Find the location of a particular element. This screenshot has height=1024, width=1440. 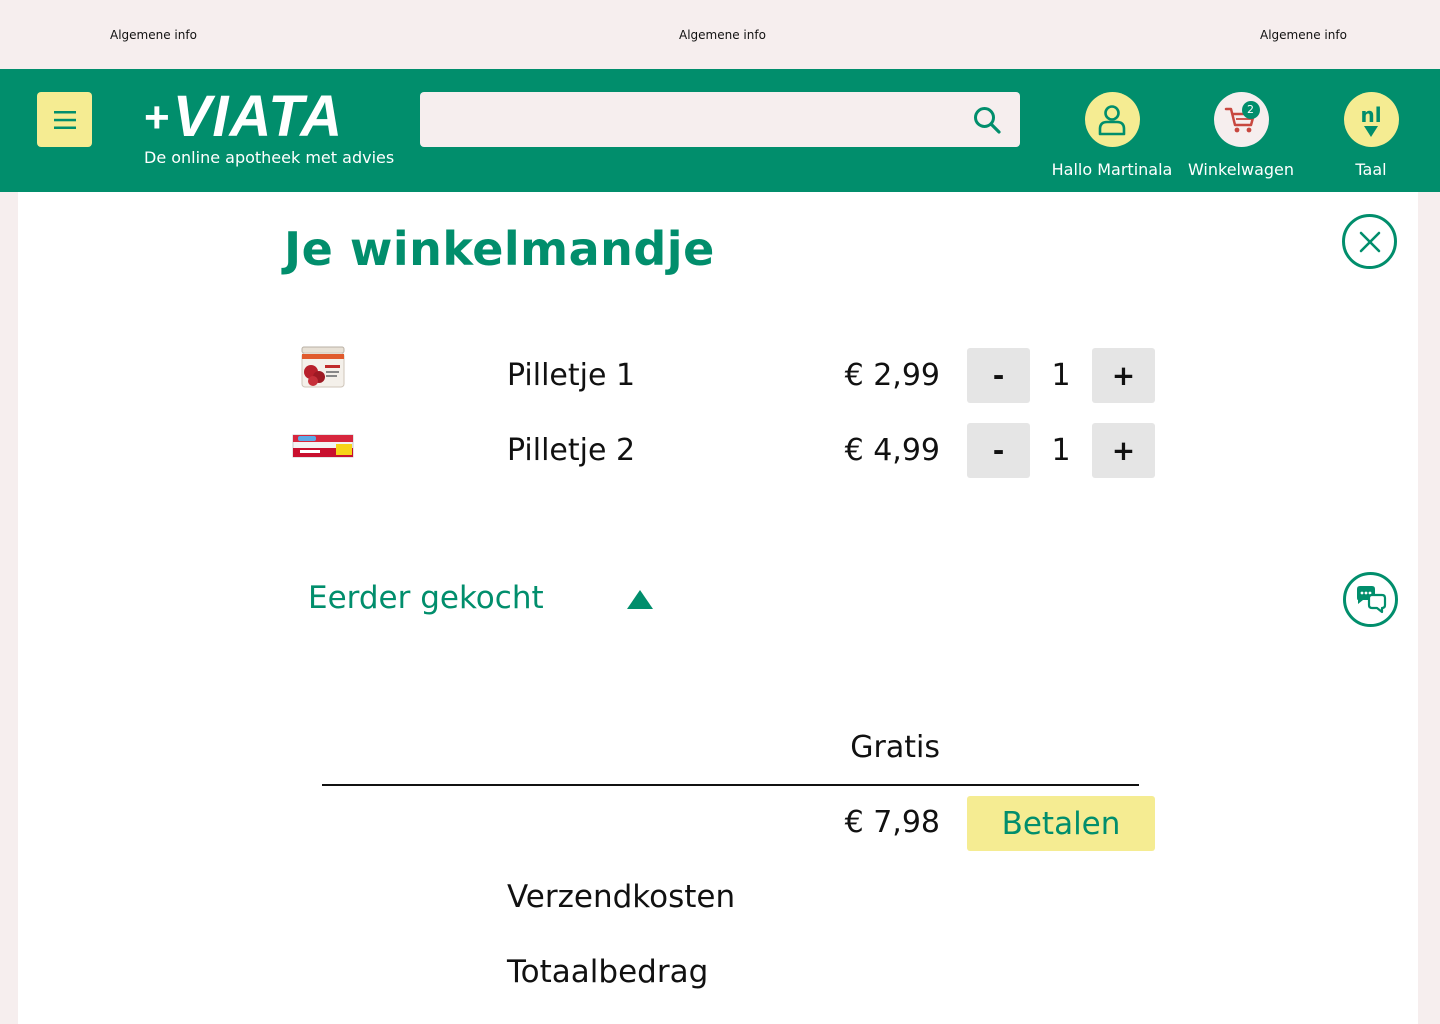

cart-button: 2 Winkelwagen is located at coordinates (1241, 135).